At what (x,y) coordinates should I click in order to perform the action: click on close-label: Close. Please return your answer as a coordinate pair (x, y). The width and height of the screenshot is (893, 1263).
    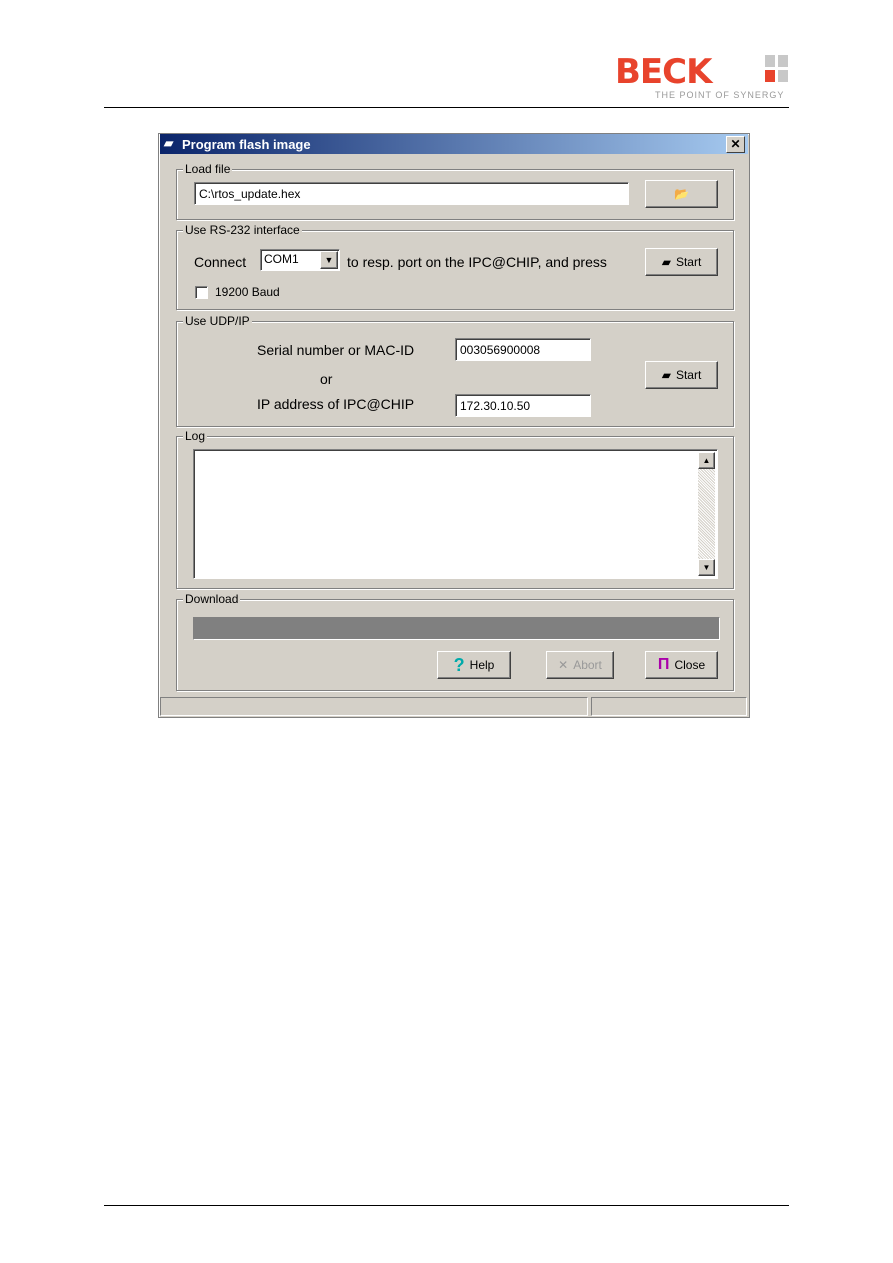
    Looking at the image, I should click on (690, 665).